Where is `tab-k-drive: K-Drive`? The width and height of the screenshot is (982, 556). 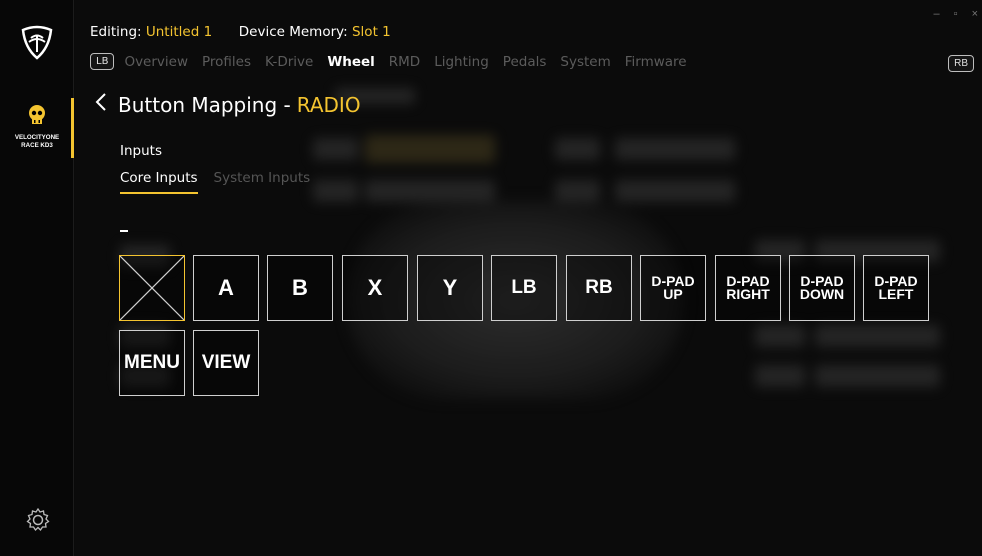
tab-k-drive: K-Drive is located at coordinates (289, 62).